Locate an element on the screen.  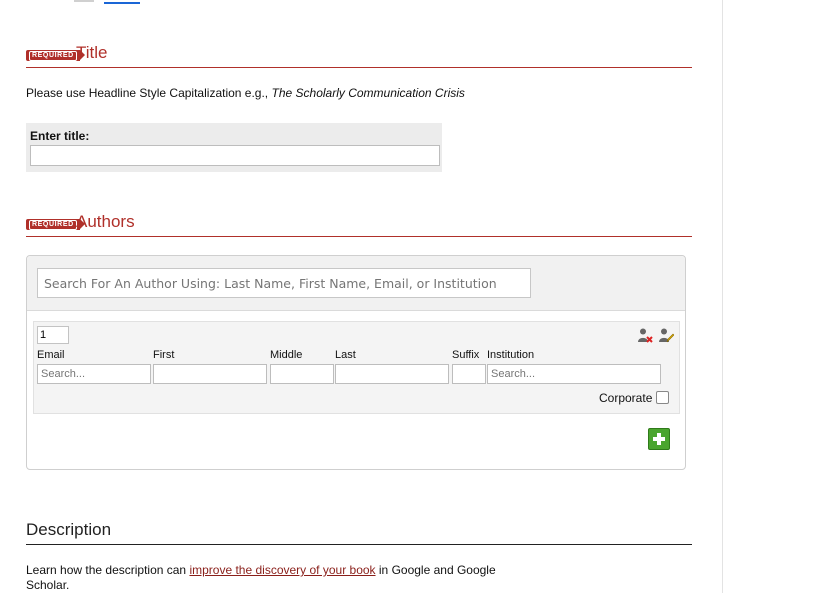
cropped-link is located at coordinates (122, 2).